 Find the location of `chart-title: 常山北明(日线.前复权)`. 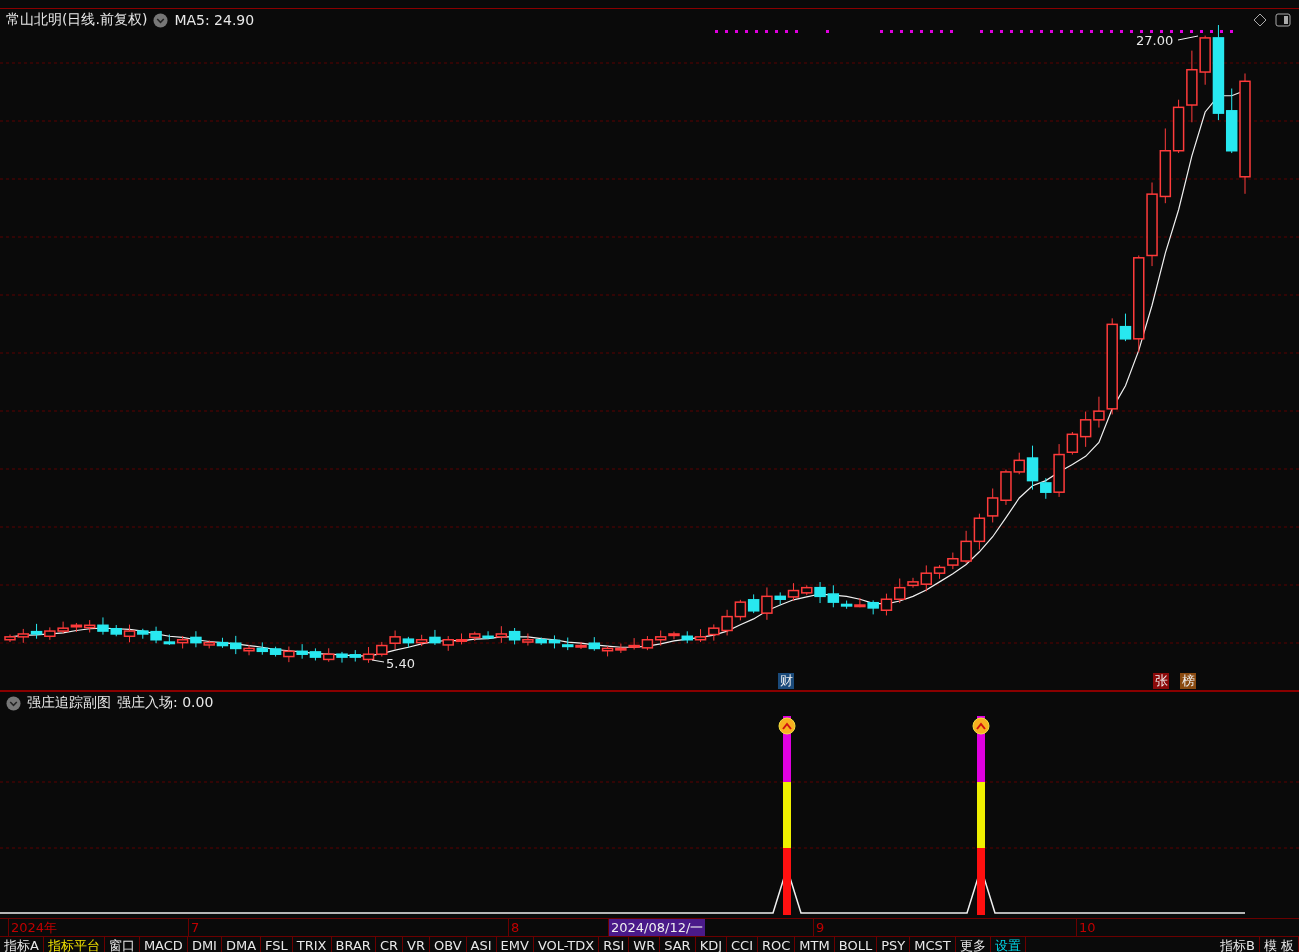

chart-title: 常山北明(日线.前复权) is located at coordinates (77, 20).